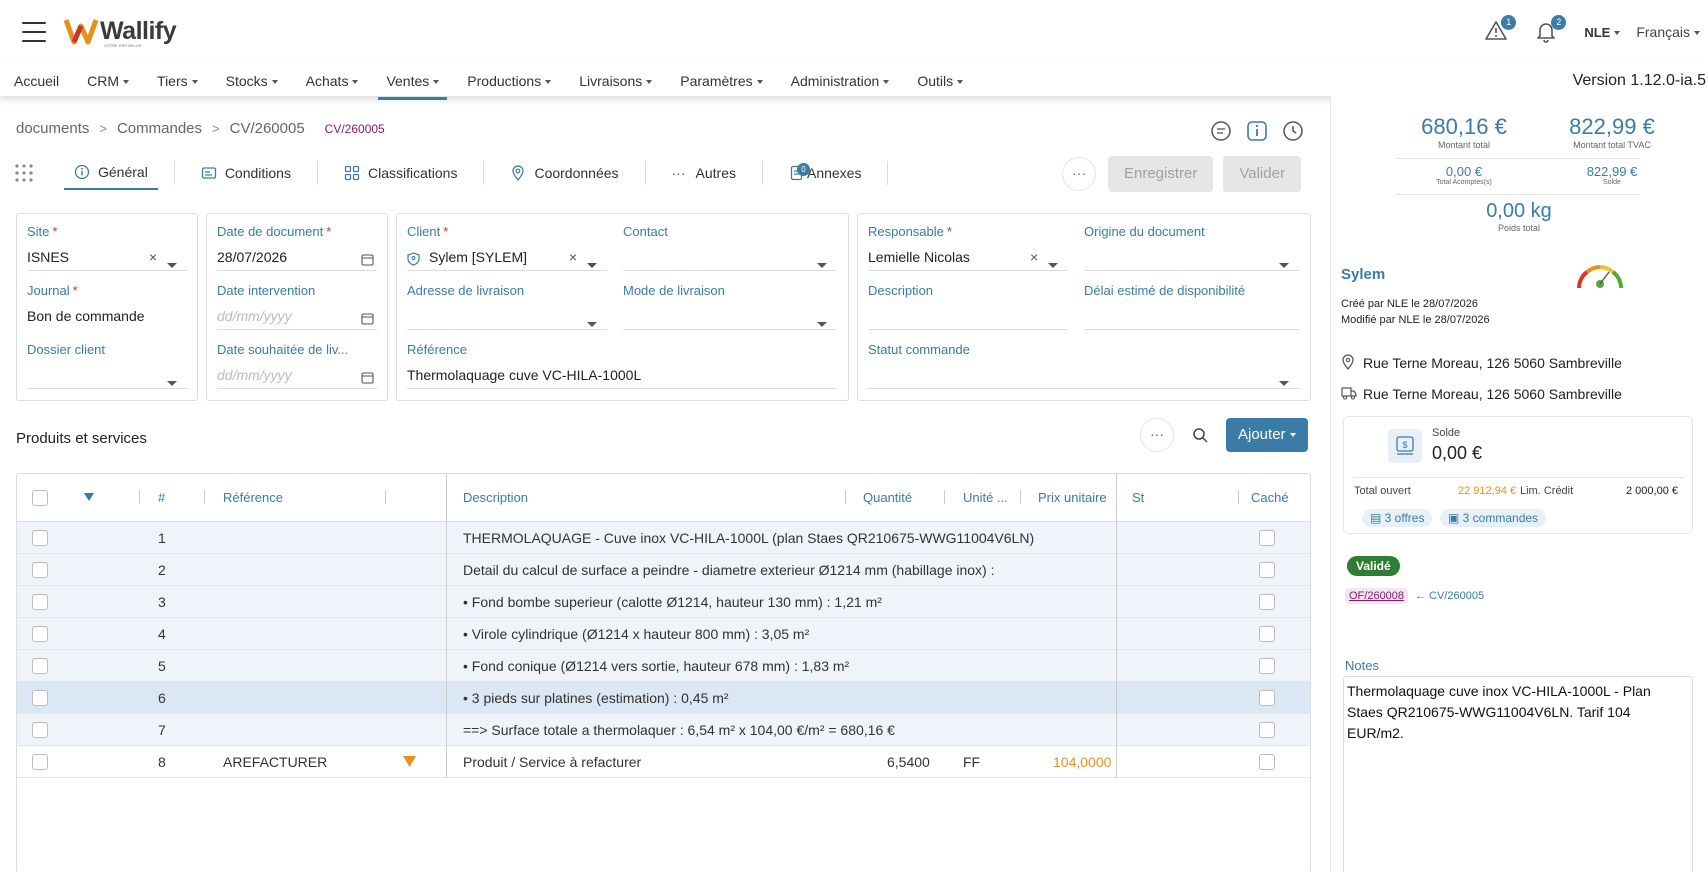  Describe the element at coordinates (1262, 174) in the screenshot. I see `validate-button: Valider` at that location.